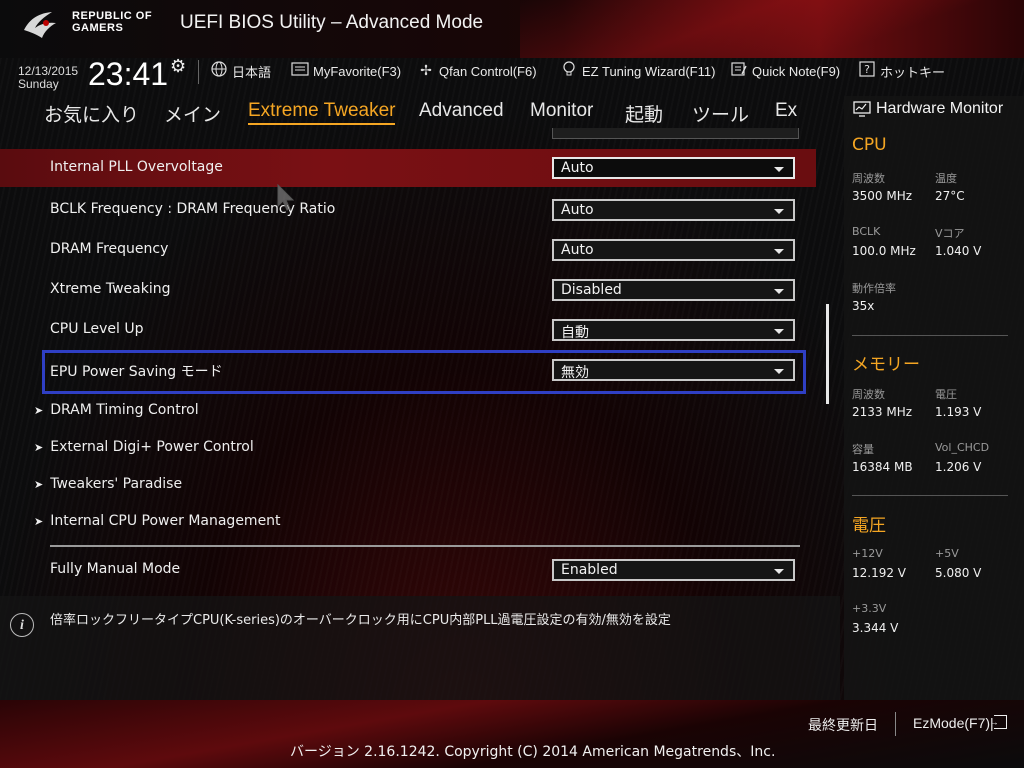  I want to click on cpu-freq-value: 3500 MHz, so click(882, 196).